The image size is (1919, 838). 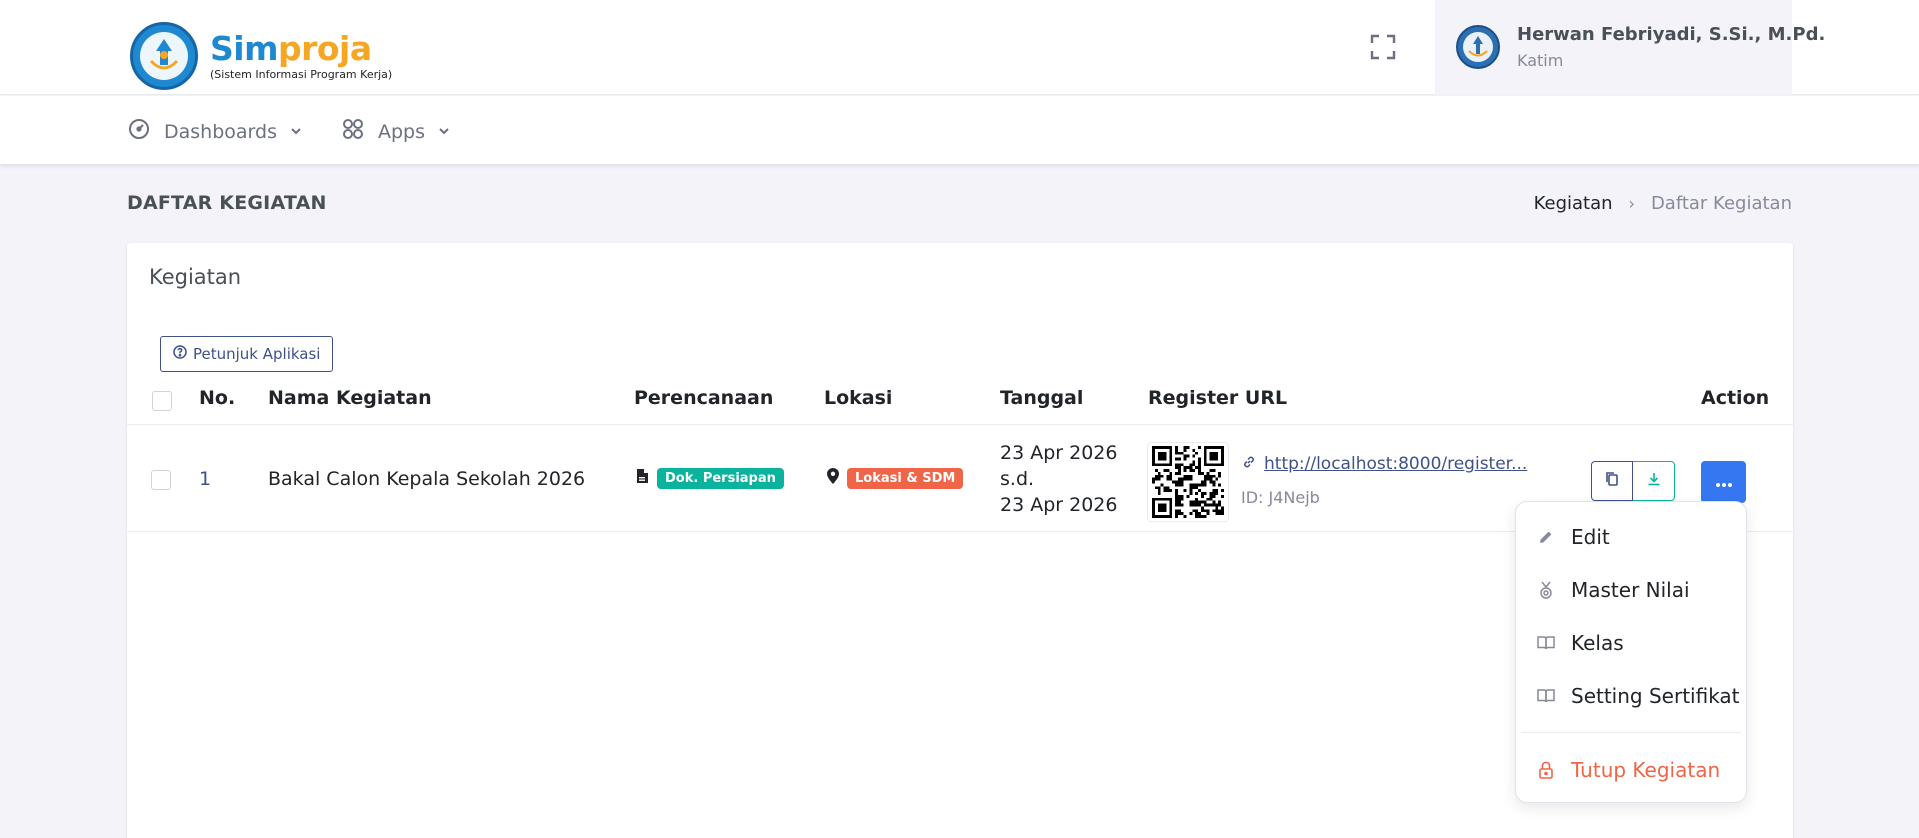 I want to click on nav-item-apps: Apps, so click(x=396, y=131).